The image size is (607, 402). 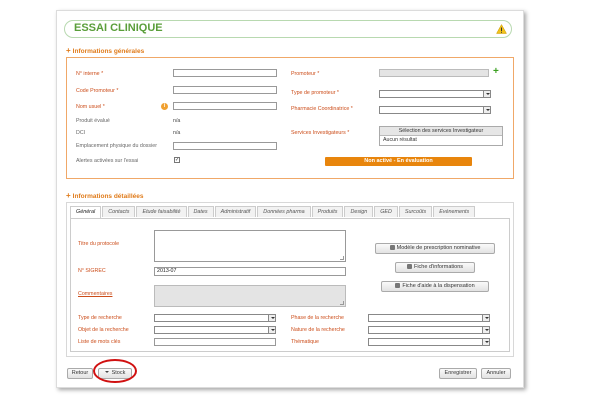 I want to click on detailed-section-heading: + Informations détaillées, so click(x=105, y=195).